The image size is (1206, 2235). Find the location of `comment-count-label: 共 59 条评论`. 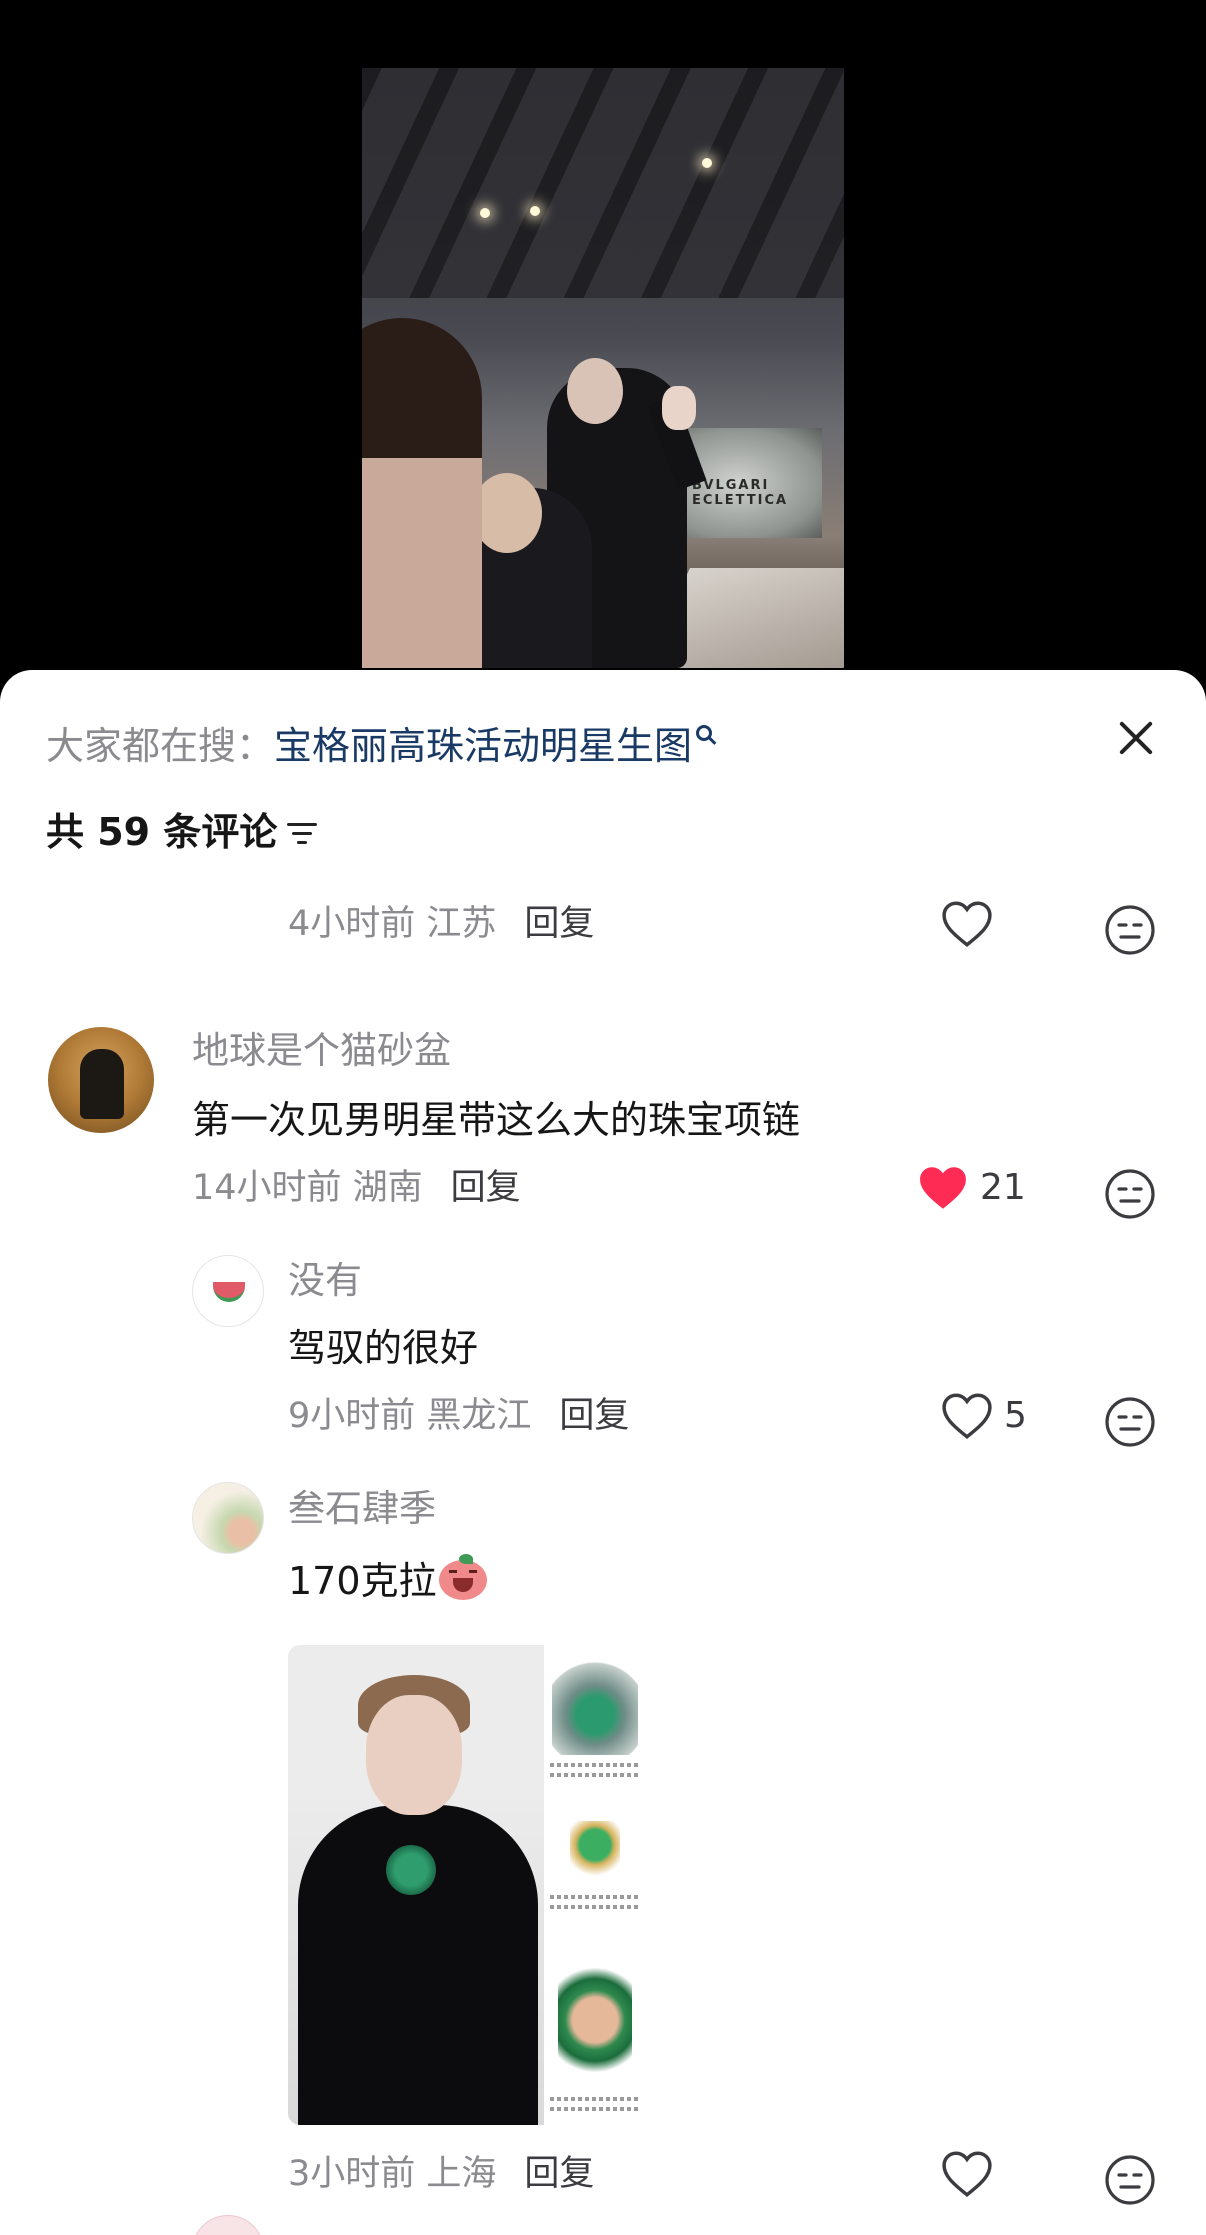

comment-count-label: 共 59 条评论 is located at coordinates (162, 832).